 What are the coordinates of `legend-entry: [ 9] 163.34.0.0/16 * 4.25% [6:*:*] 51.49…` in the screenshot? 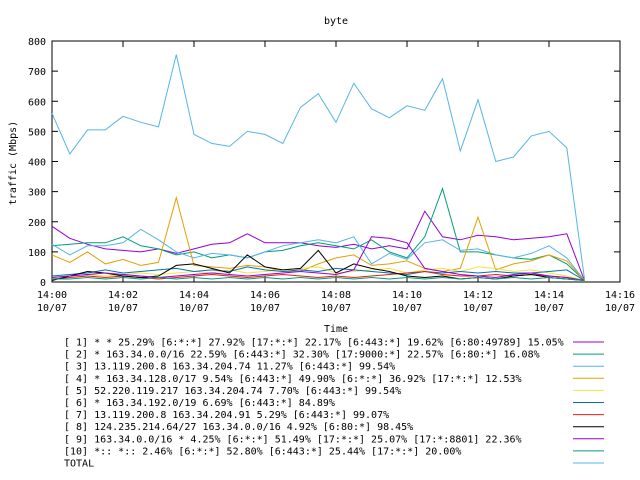 It's located at (293, 439).